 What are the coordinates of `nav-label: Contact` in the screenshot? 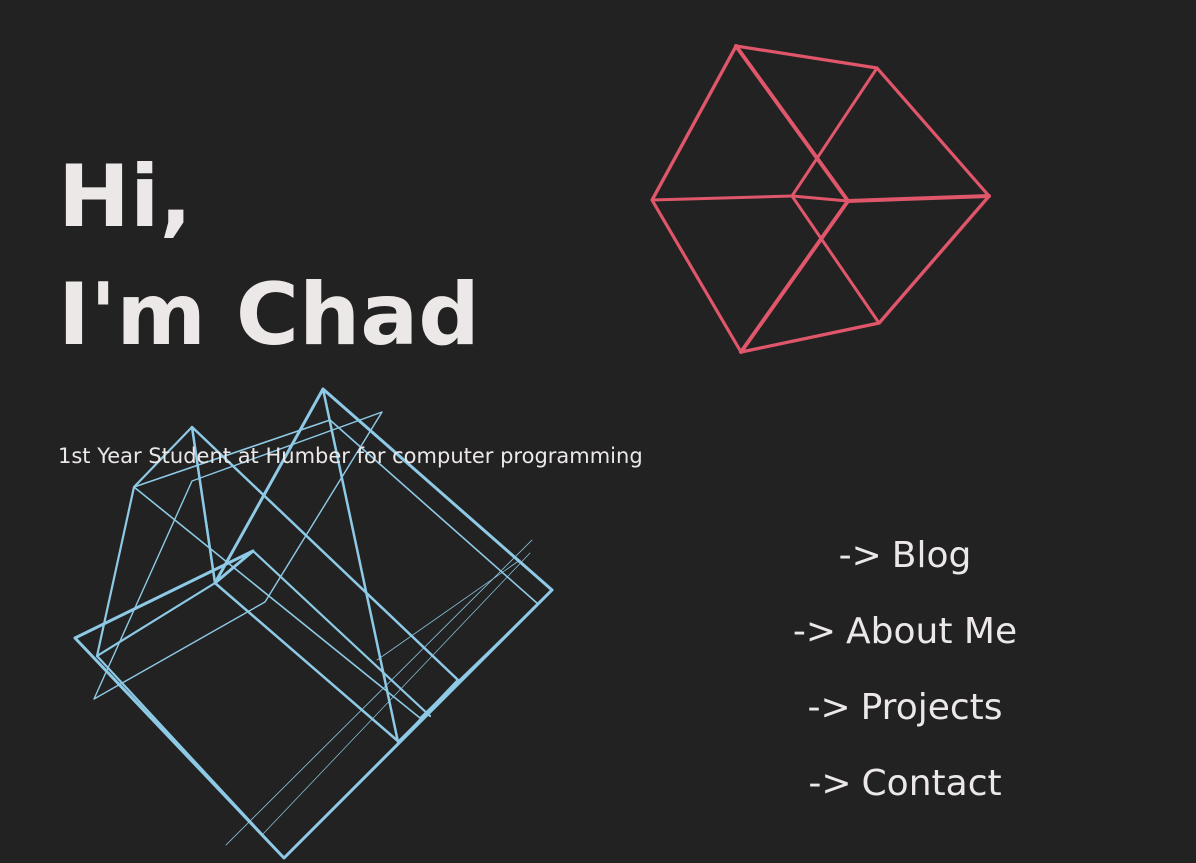 It's located at (931, 783).